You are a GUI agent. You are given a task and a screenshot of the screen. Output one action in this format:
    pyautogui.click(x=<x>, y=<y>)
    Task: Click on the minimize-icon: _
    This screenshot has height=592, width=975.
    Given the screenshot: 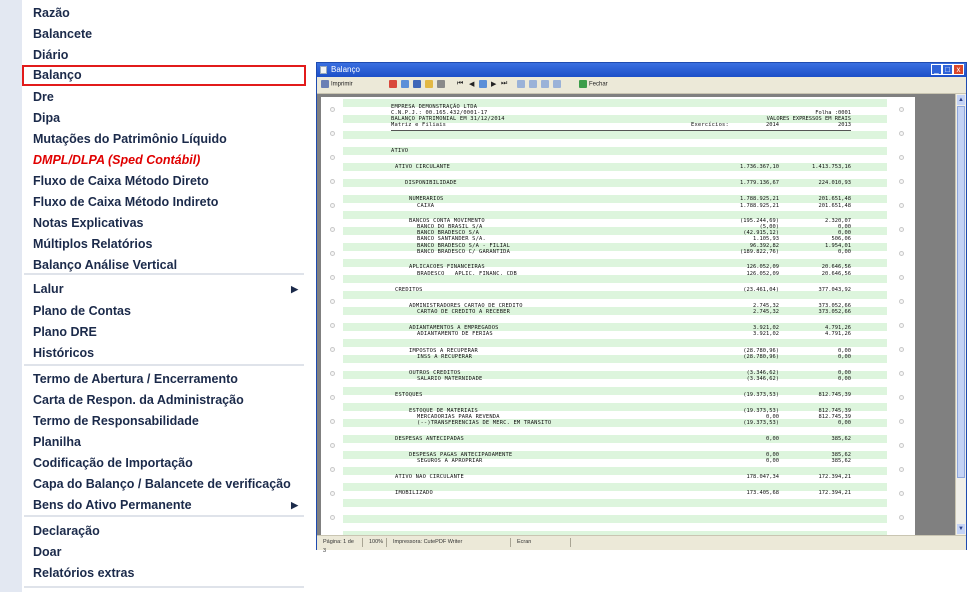 What is the action you would take?
    pyautogui.click(x=936, y=69)
    